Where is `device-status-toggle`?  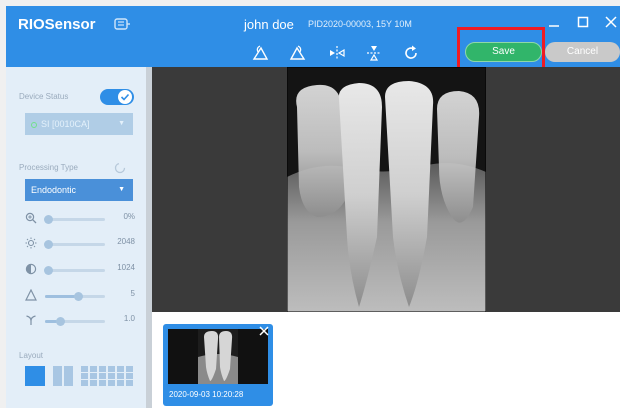
device-status-toggle is located at coordinates (117, 97).